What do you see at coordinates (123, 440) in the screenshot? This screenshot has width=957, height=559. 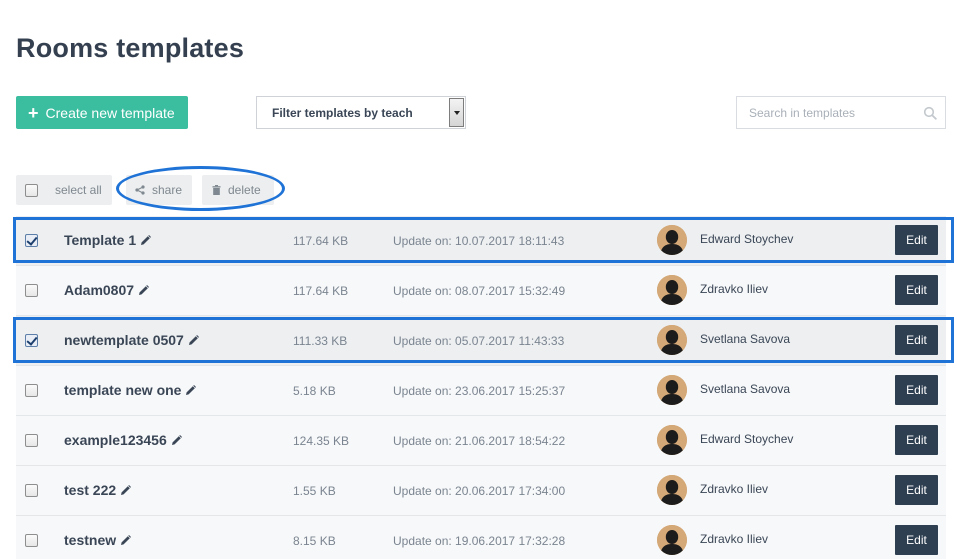 I see `template-name: example123456` at bounding box center [123, 440].